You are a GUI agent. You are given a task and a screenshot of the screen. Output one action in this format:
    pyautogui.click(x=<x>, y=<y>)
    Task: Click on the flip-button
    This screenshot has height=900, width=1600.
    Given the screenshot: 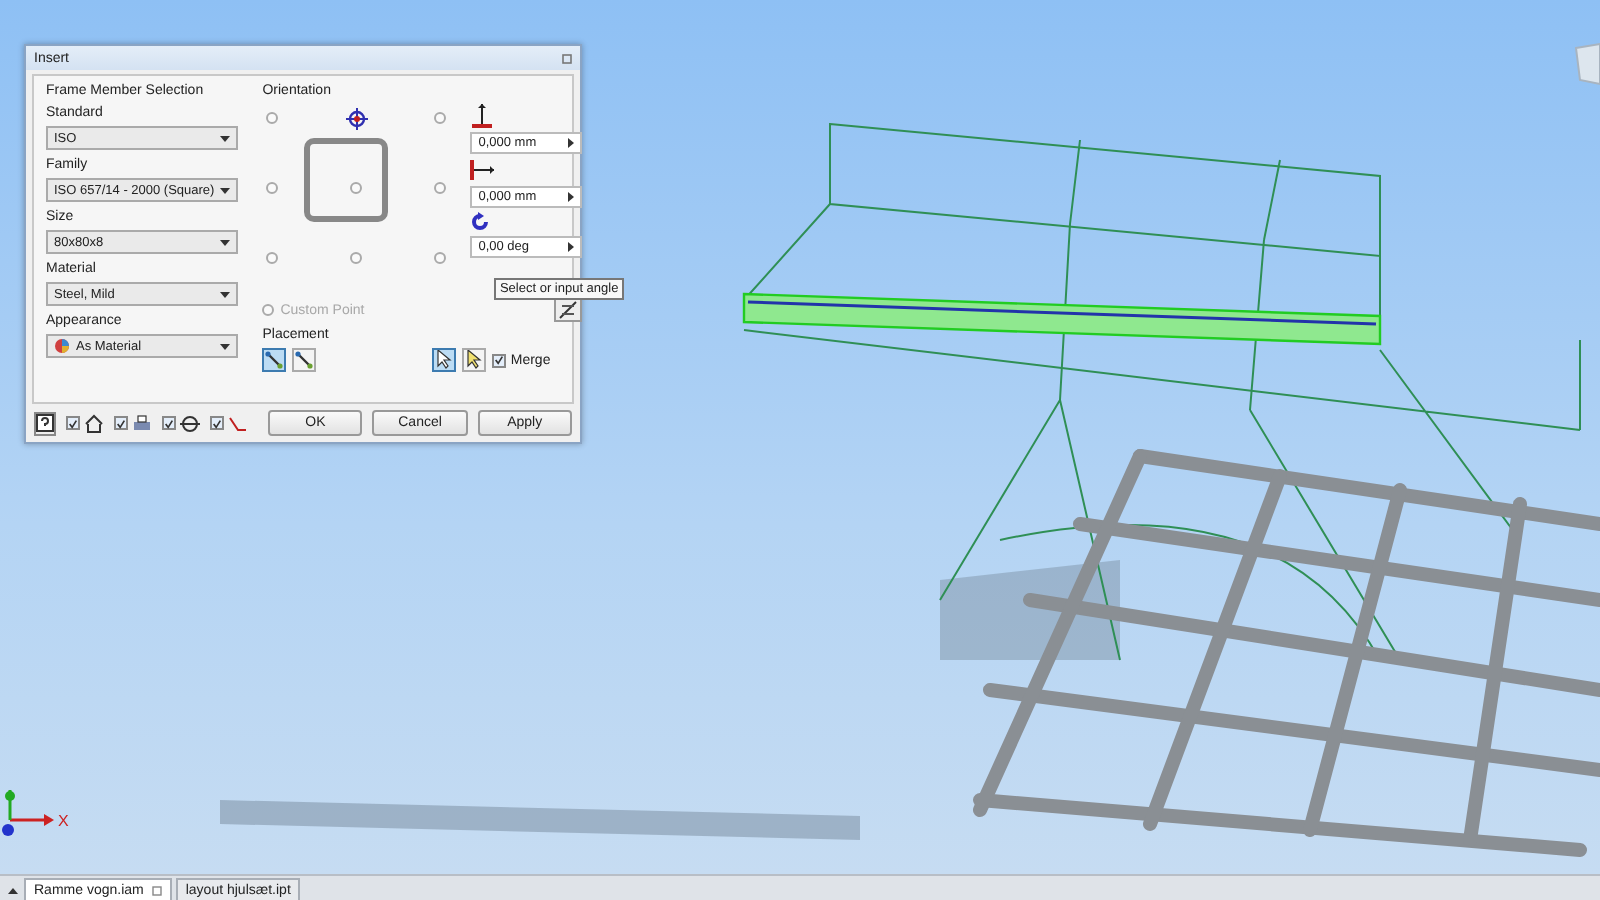 What is the action you would take?
    pyautogui.click(x=568, y=310)
    